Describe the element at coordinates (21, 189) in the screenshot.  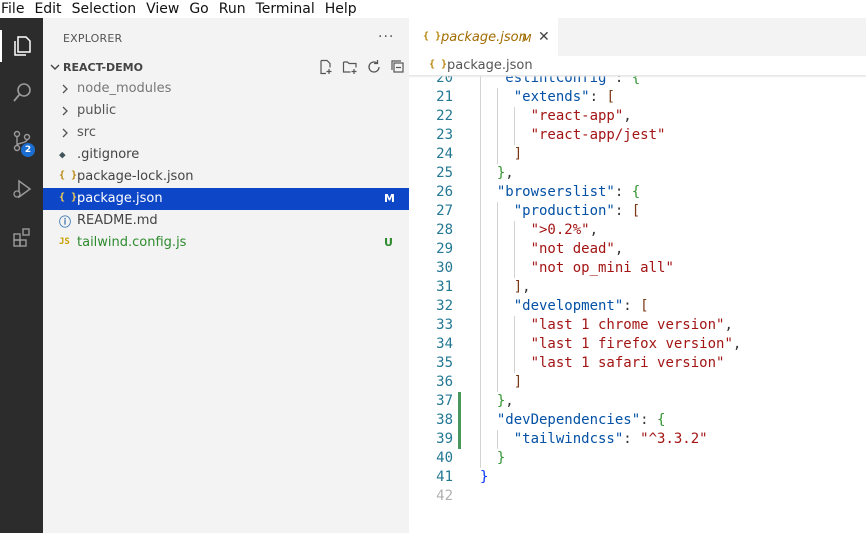
I see `activity-run-debug` at that location.